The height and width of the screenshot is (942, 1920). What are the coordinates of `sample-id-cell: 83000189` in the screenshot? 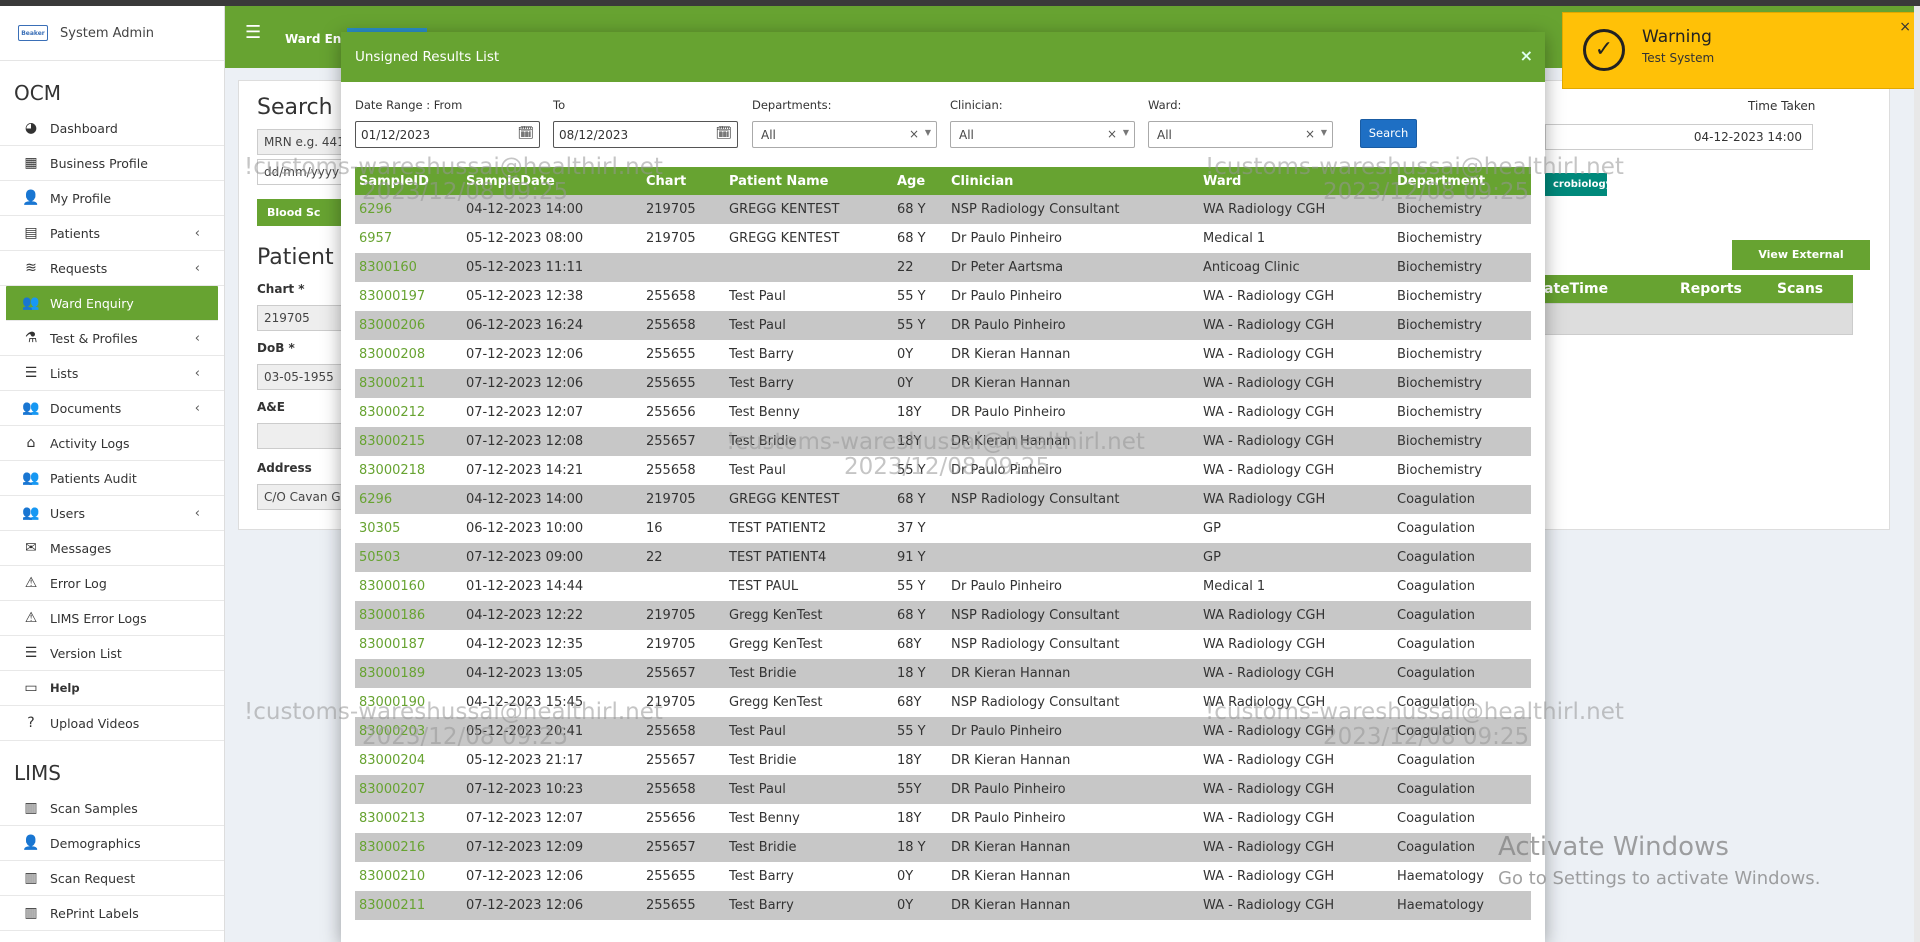 It's located at (408, 673).